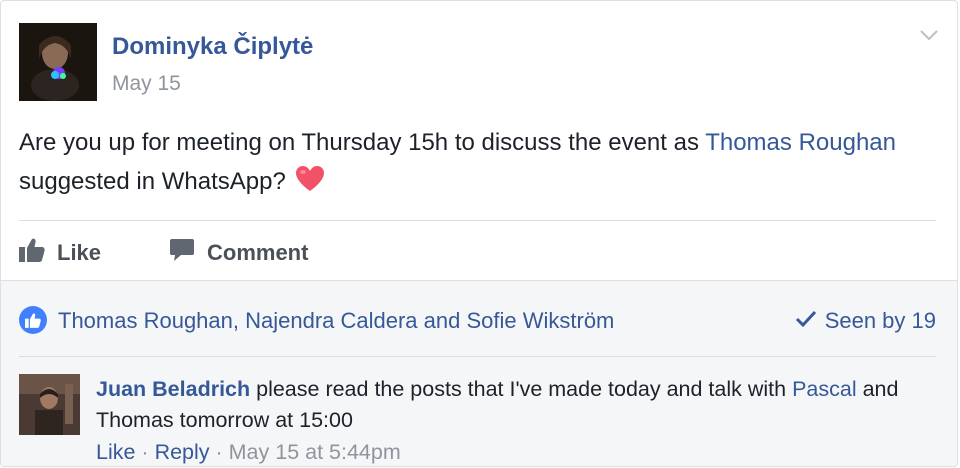 The height and width of the screenshot is (468, 960). I want to click on post-text-part: suggested in WhatsApp?, so click(152, 181).